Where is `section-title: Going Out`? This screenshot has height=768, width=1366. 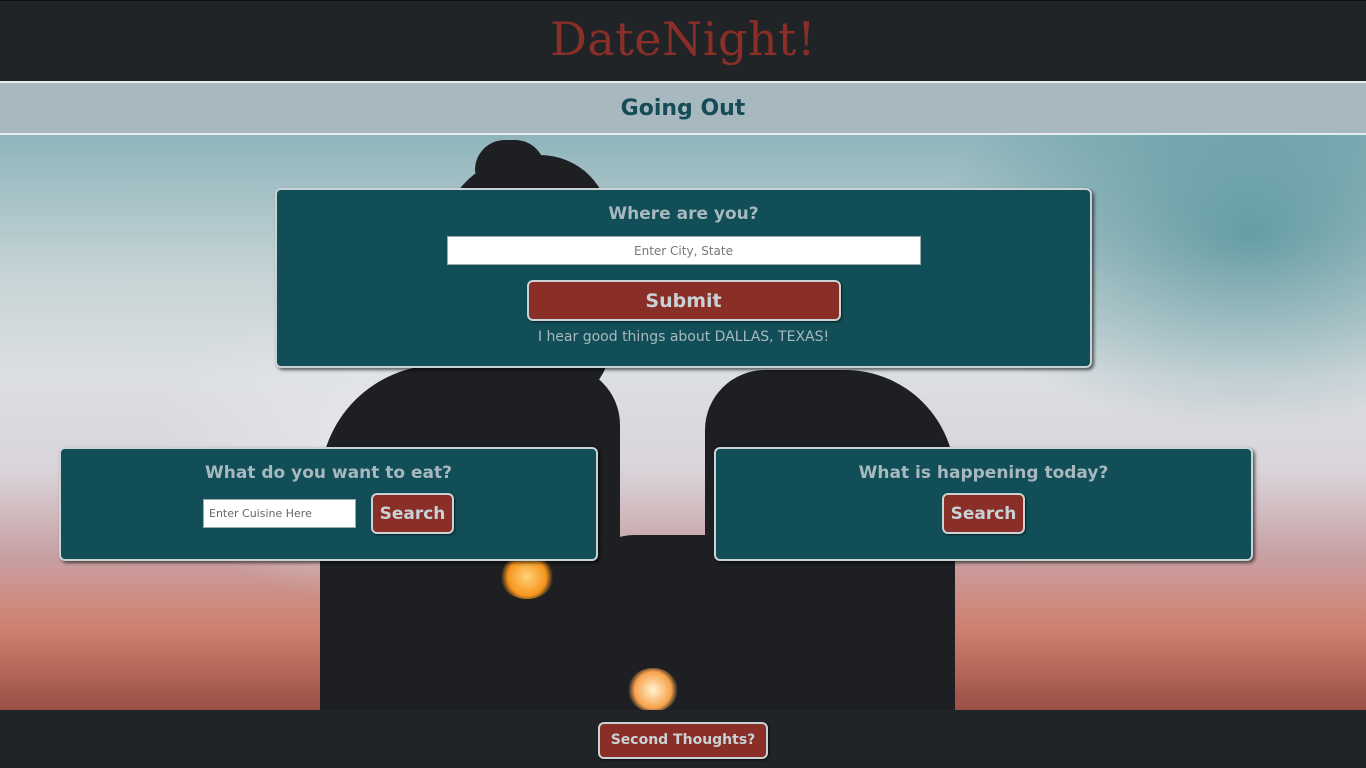
section-title: Going Out is located at coordinates (683, 108).